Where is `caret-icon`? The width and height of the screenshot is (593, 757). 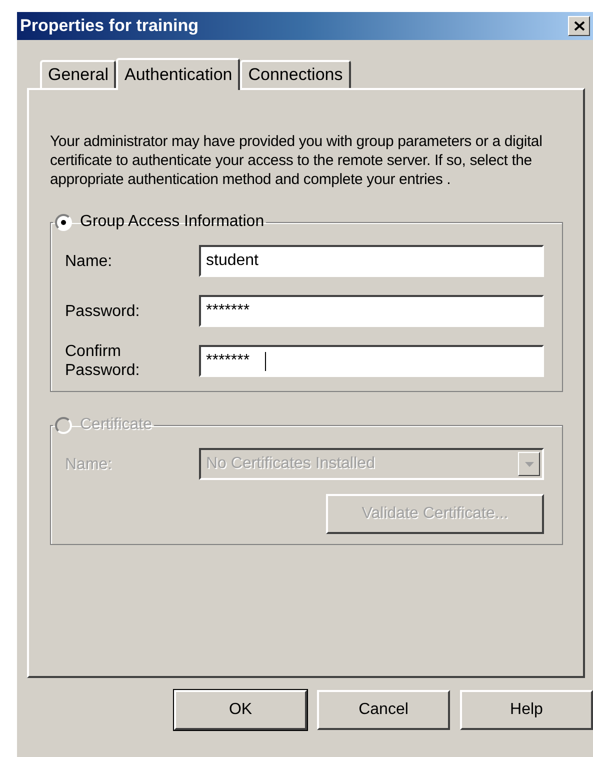 caret-icon is located at coordinates (529, 464).